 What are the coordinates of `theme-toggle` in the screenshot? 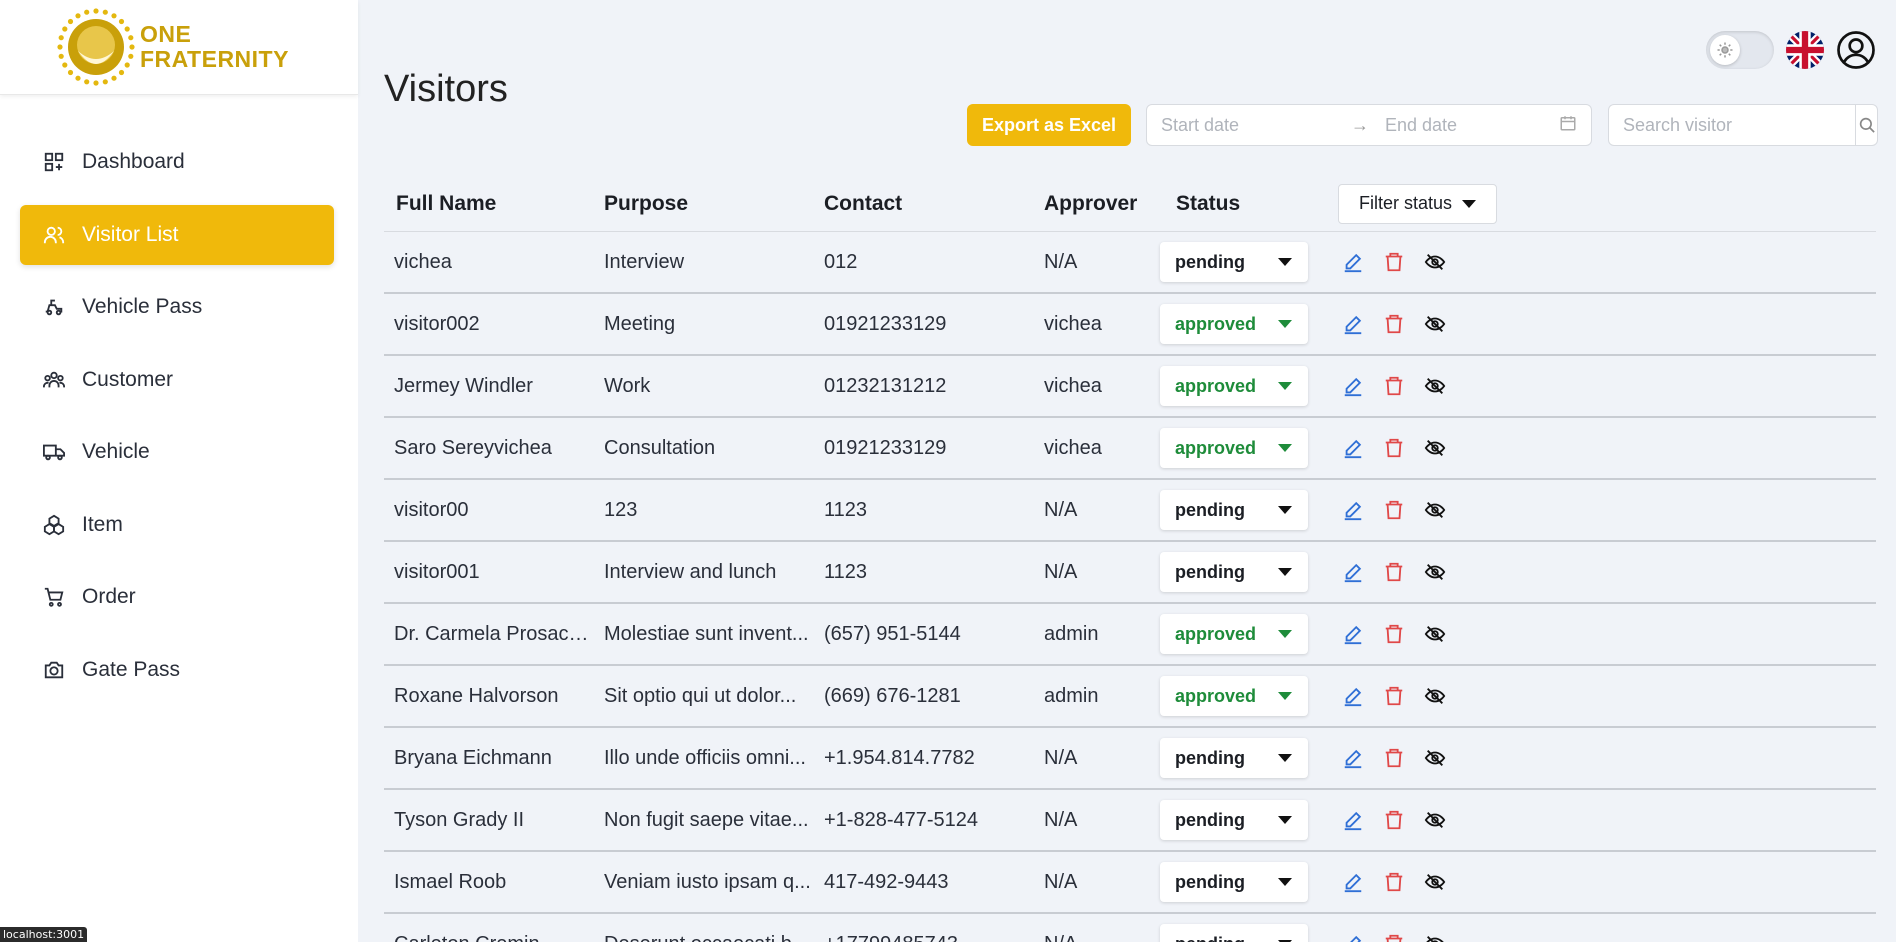 It's located at (1740, 50).